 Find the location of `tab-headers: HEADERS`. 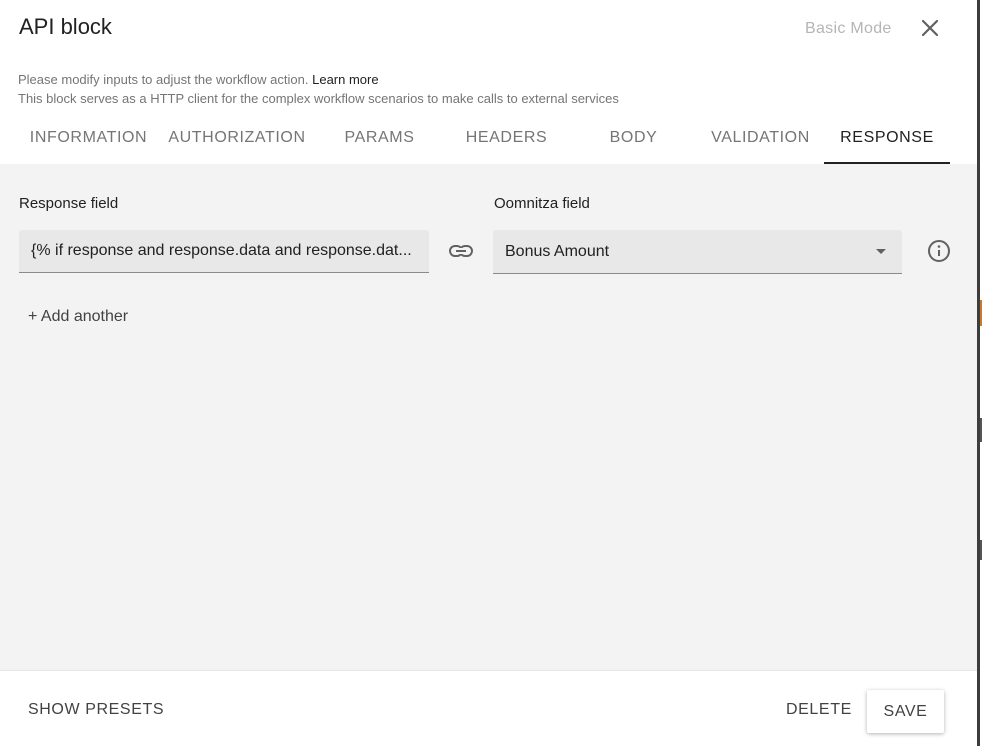

tab-headers: HEADERS is located at coordinates (506, 138).